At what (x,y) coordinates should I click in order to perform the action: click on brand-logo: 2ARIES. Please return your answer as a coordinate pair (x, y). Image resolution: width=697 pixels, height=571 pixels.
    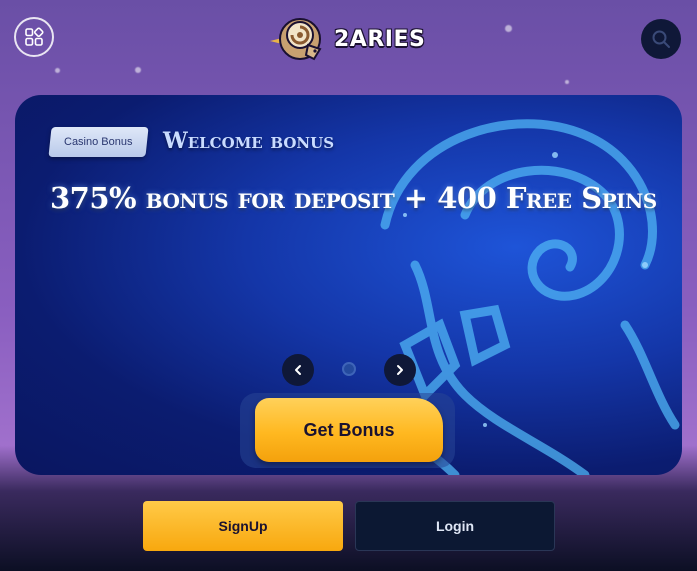
    Looking at the image, I should click on (346, 39).